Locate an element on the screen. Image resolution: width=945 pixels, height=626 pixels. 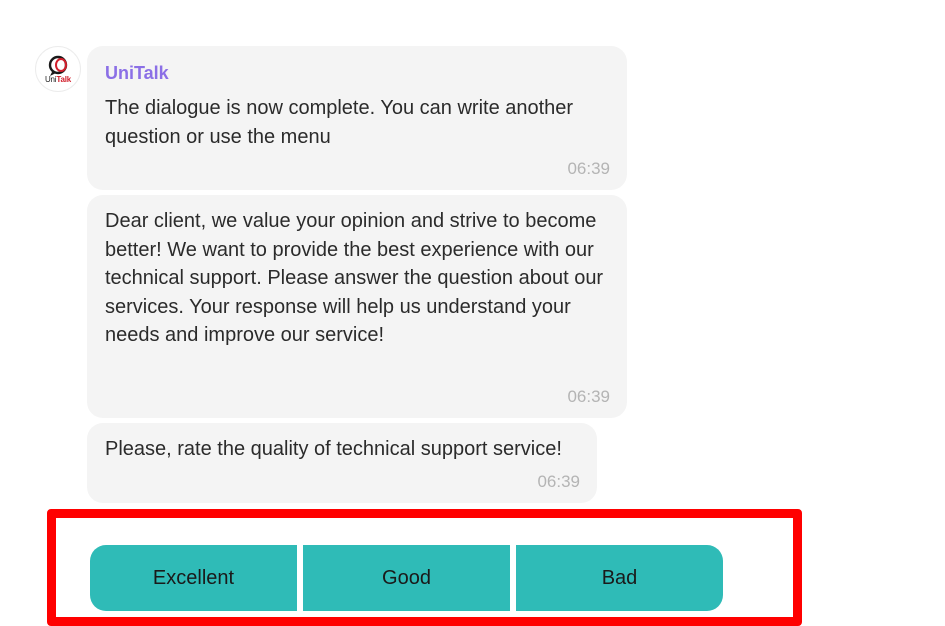
rating-good-button: Good is located at coordinates (406, 578).